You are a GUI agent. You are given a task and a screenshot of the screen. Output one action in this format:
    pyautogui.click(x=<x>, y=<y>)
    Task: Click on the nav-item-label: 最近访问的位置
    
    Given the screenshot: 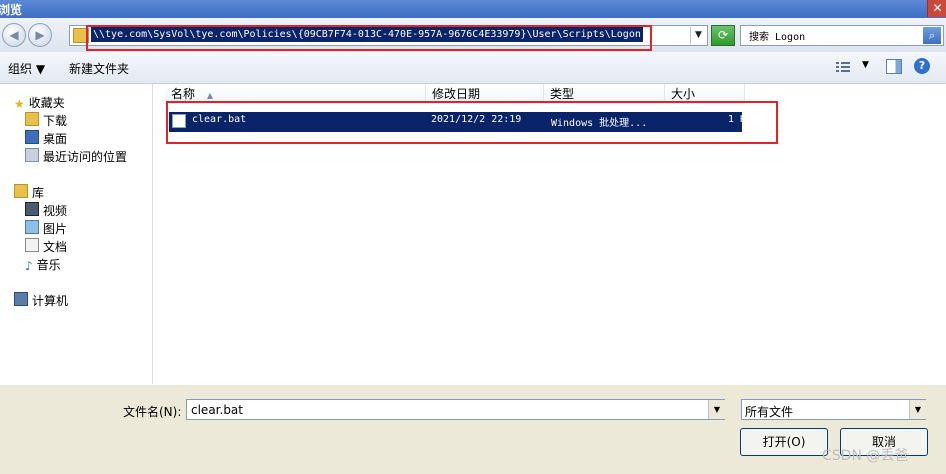 What is the action you would take?
    pyautogui.click(x=85, y=157)
    